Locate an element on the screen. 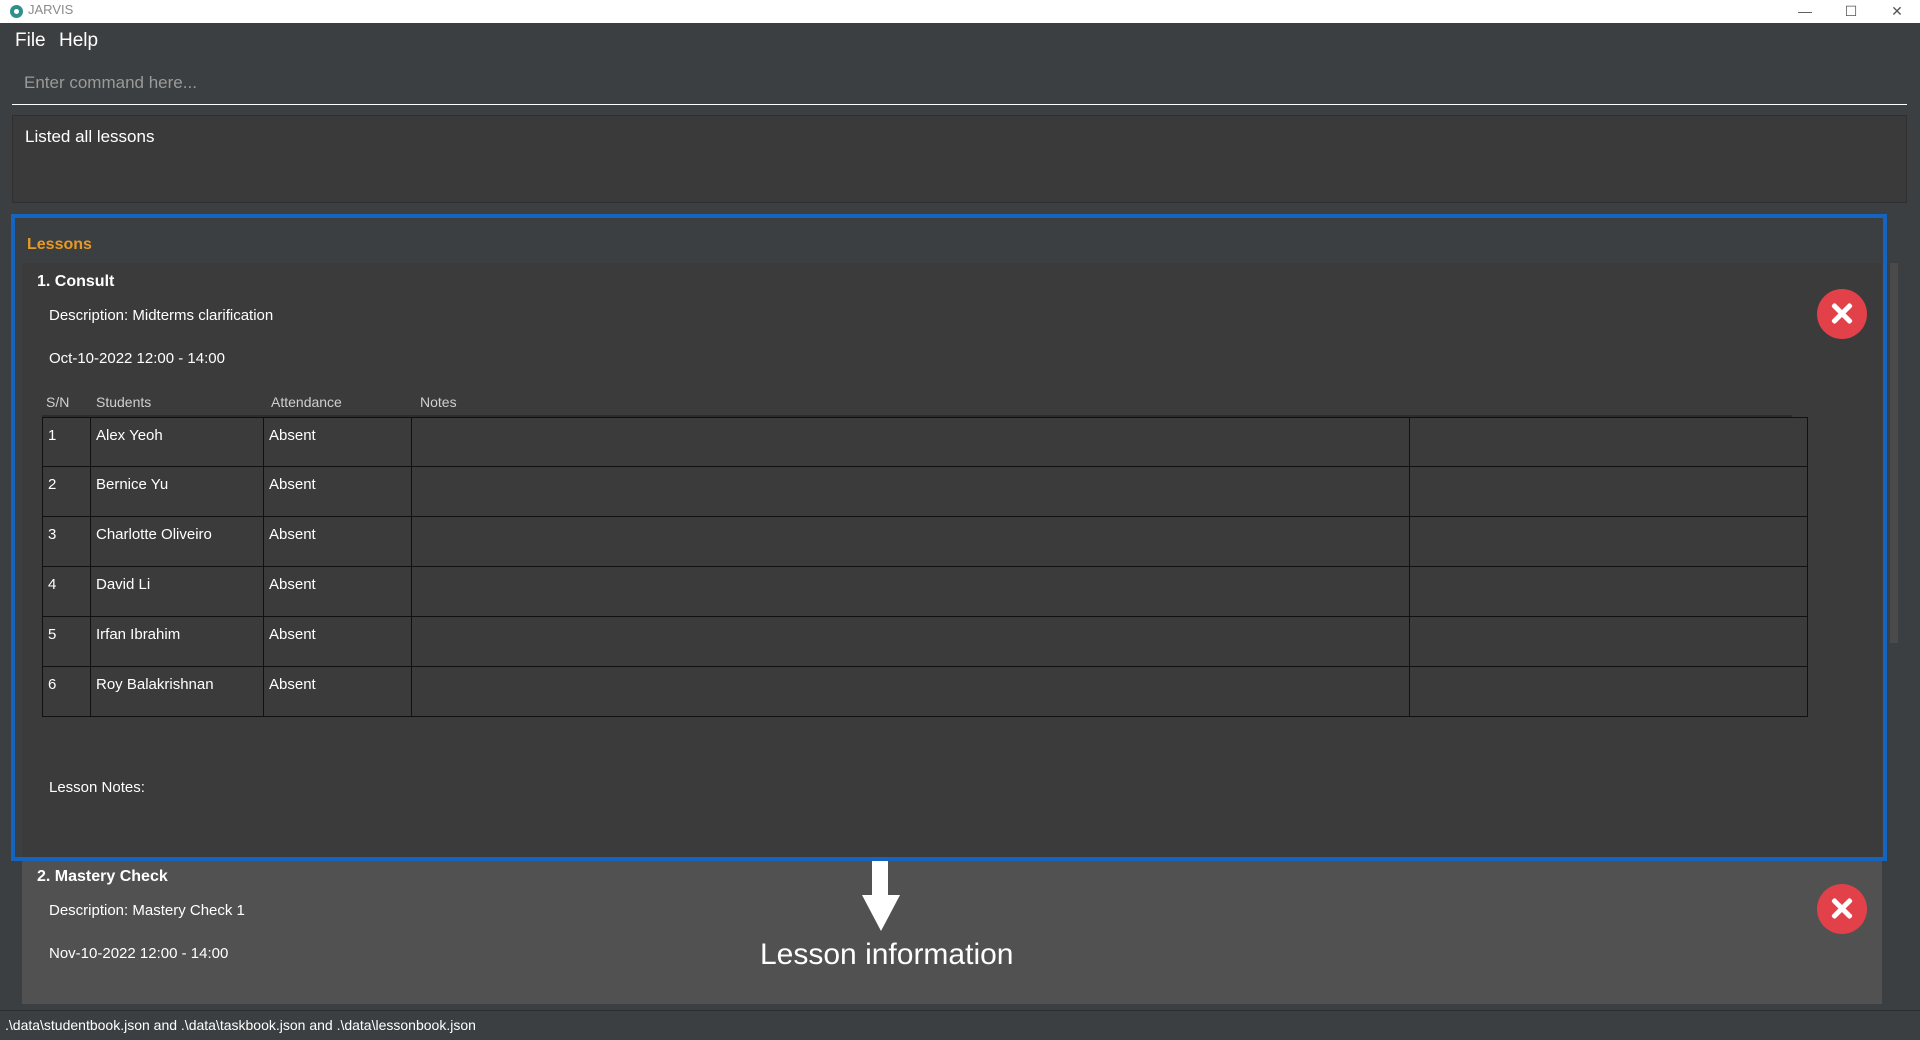 This screenshot has width=1920, height=1040. menu-bar: File Help is located at coordinates (960, 40).